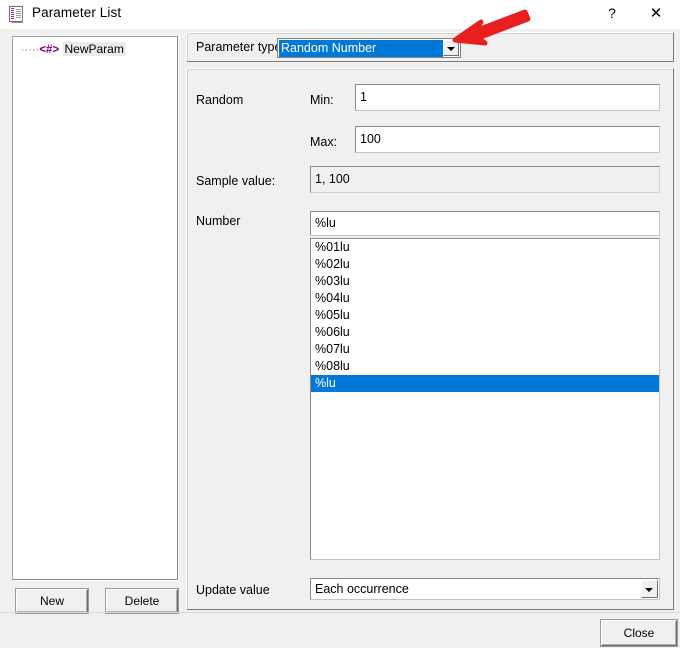 This screenshot has height=648, width=680. Describe the element at coordinates (485, 366) in the screenshot. I see `list-item: %08lu` at that location.